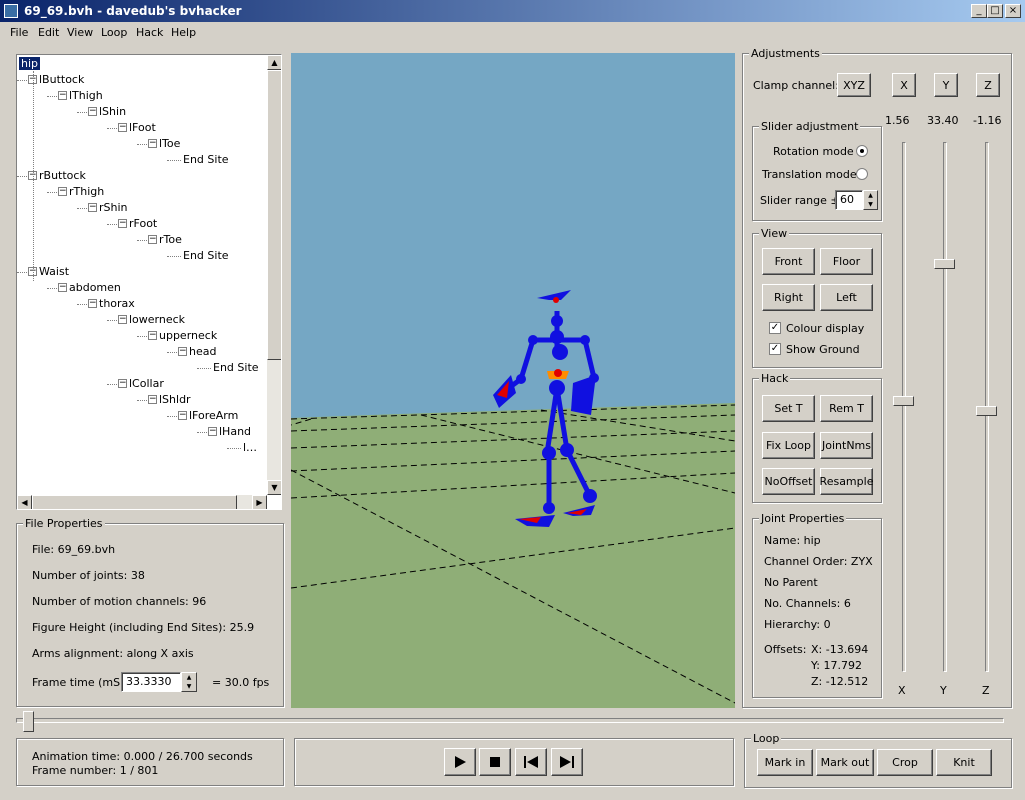 This screenshot has height=800, width=1025. What do you see at coordinates (495, 762) in the screenshot?
I see `stop-button` at bounding box center [495, 762].